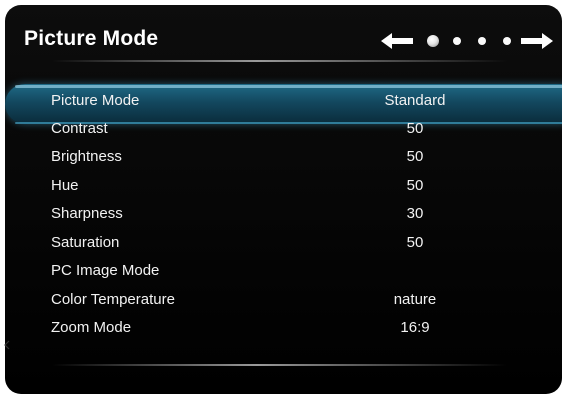 The image size is (569, 400). Describe the element at coordinates (105, 270) in the screenshot. I see `menu-item-label: PC Image Mode` at that location.